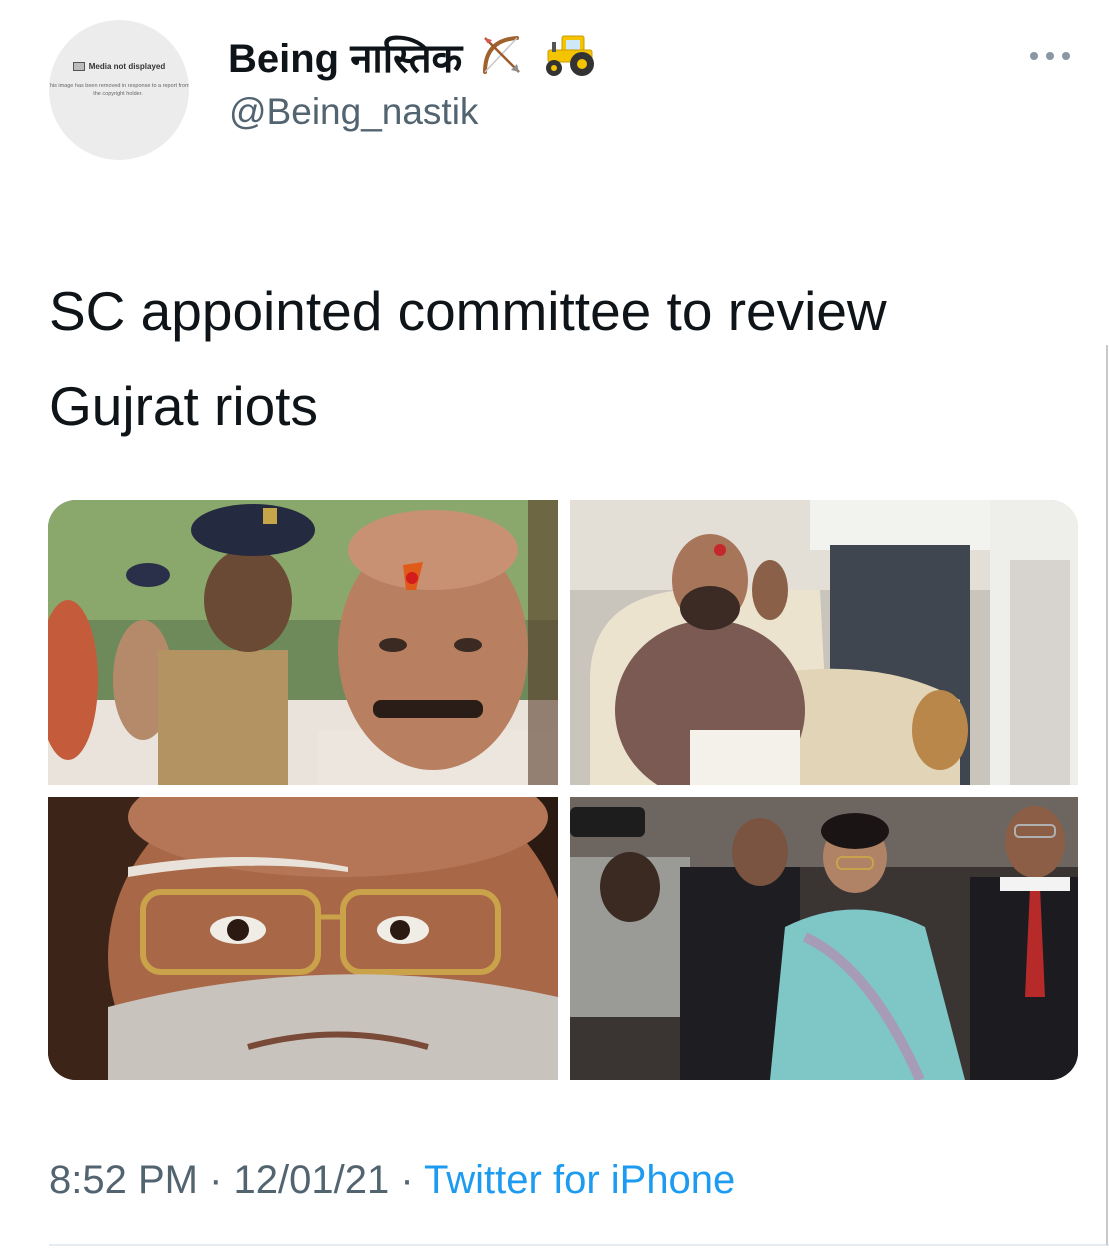 This screenshot has width=1109, height=1248. I want to click on tweet-text-line: SC appointed committee to review, so click(468, 311).